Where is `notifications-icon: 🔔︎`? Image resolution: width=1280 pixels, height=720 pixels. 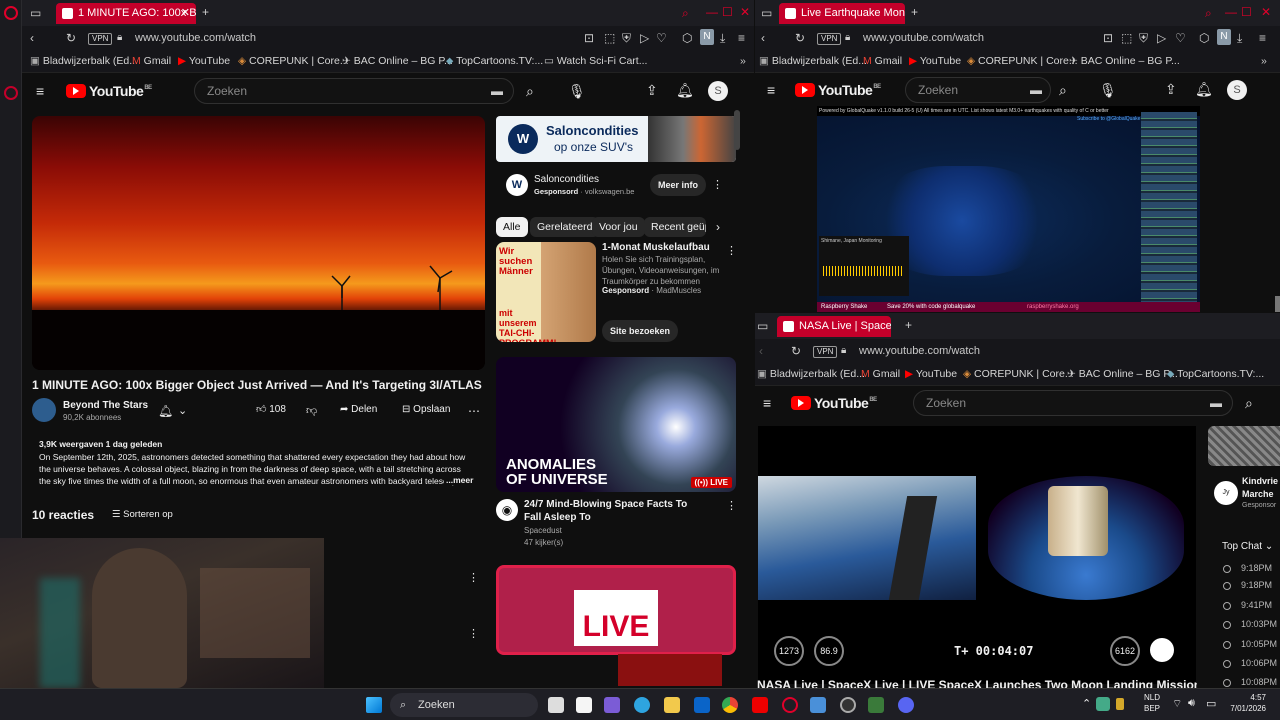 notifications-icon: 🔔︎ is located at coordinates (685, 90).